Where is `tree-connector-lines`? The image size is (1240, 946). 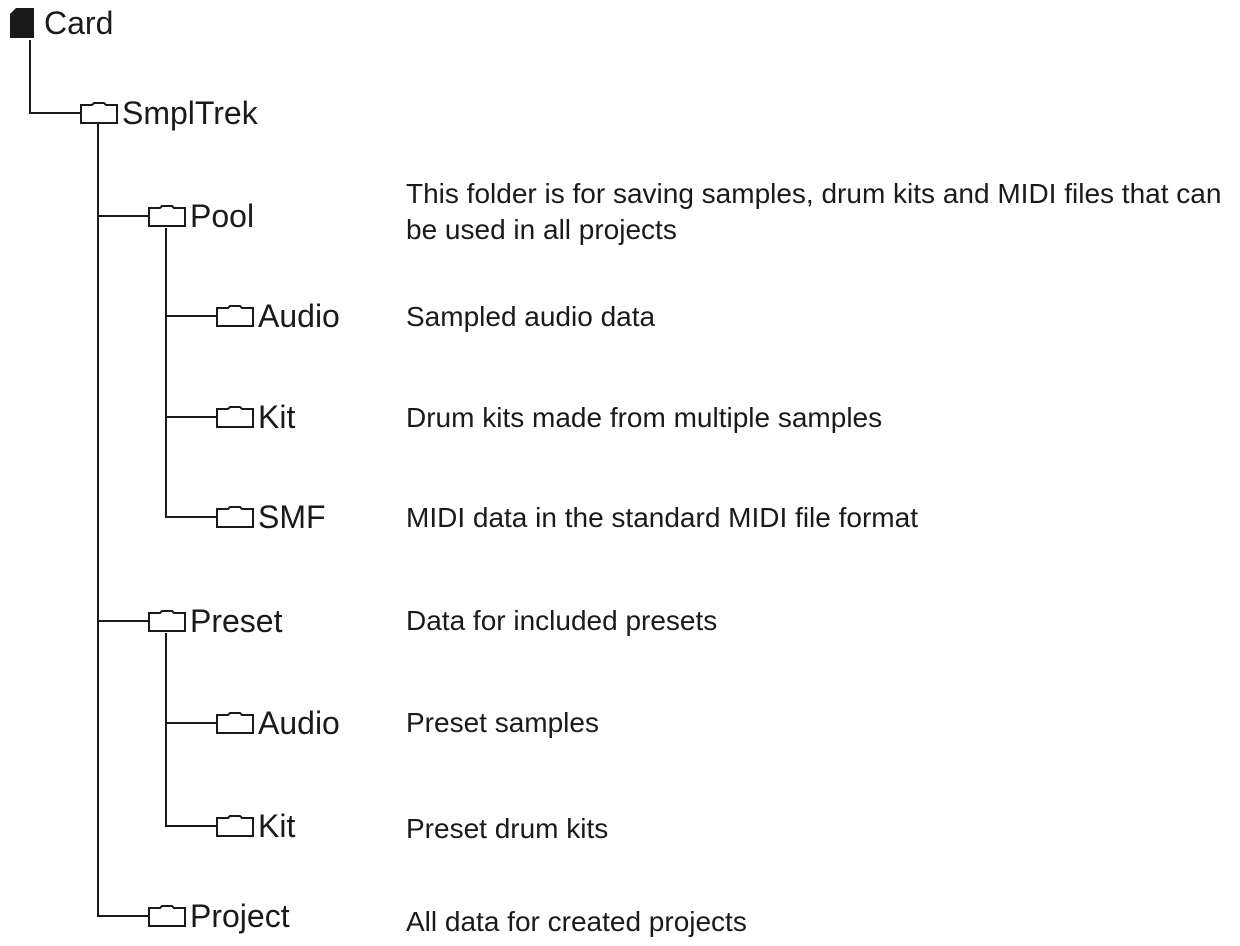 tree-connector-lines is located at coordinates (122, 478).